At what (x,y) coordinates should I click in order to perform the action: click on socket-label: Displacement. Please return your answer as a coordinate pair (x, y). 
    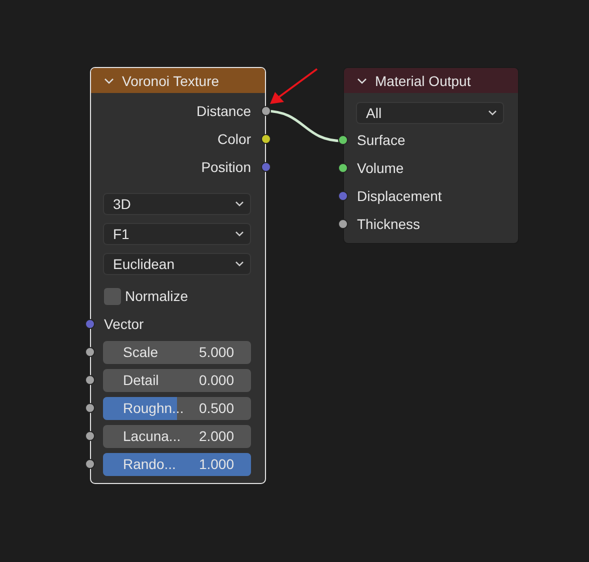
    Looking at the image, I should click on (399, 196).